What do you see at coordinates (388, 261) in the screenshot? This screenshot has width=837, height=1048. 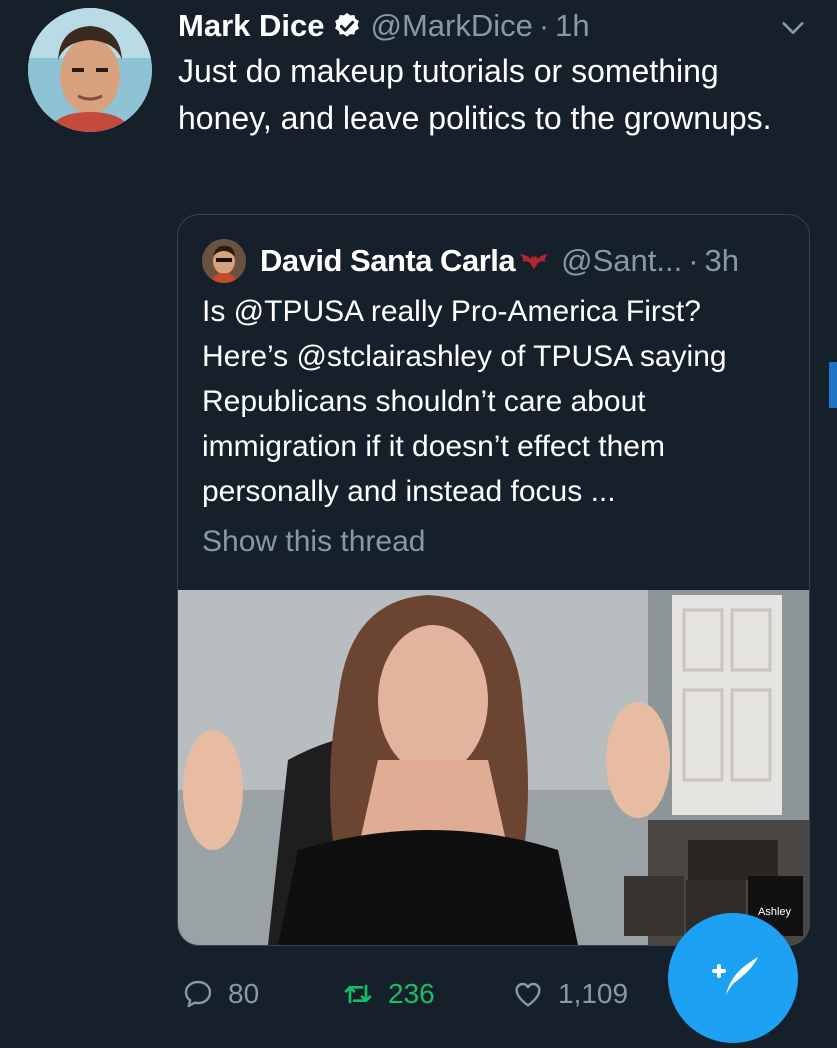 I see `quoted-author-name: David Santa Carla` at bounding box center [388, 261].